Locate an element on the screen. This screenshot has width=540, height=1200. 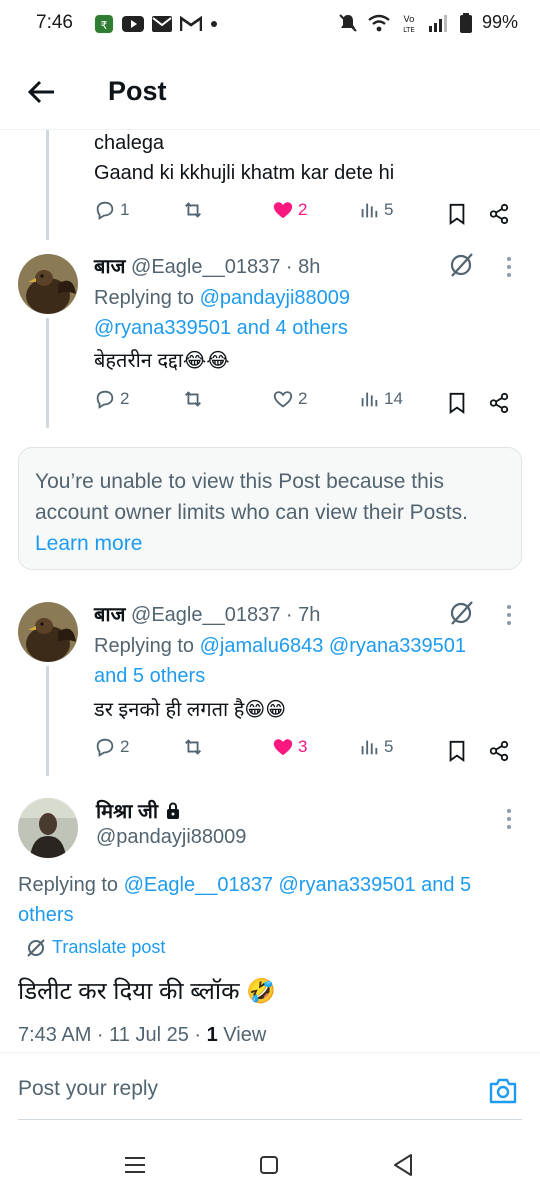
post-text-line: chalega is located at coordinates (129, 143).